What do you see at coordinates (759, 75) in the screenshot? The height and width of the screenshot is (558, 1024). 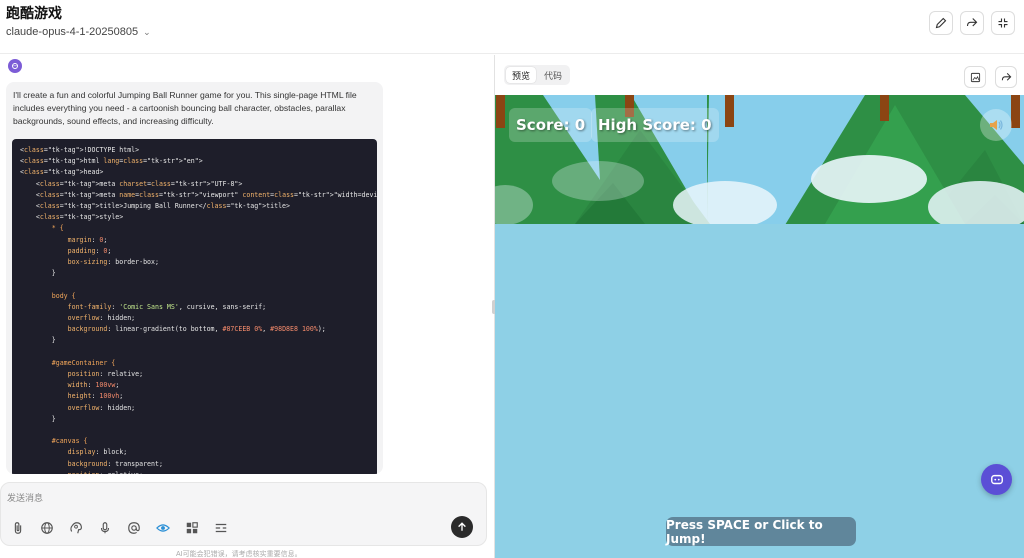 I see `preview-toolbar: 预览 代码` at bounding box center [759, 75].